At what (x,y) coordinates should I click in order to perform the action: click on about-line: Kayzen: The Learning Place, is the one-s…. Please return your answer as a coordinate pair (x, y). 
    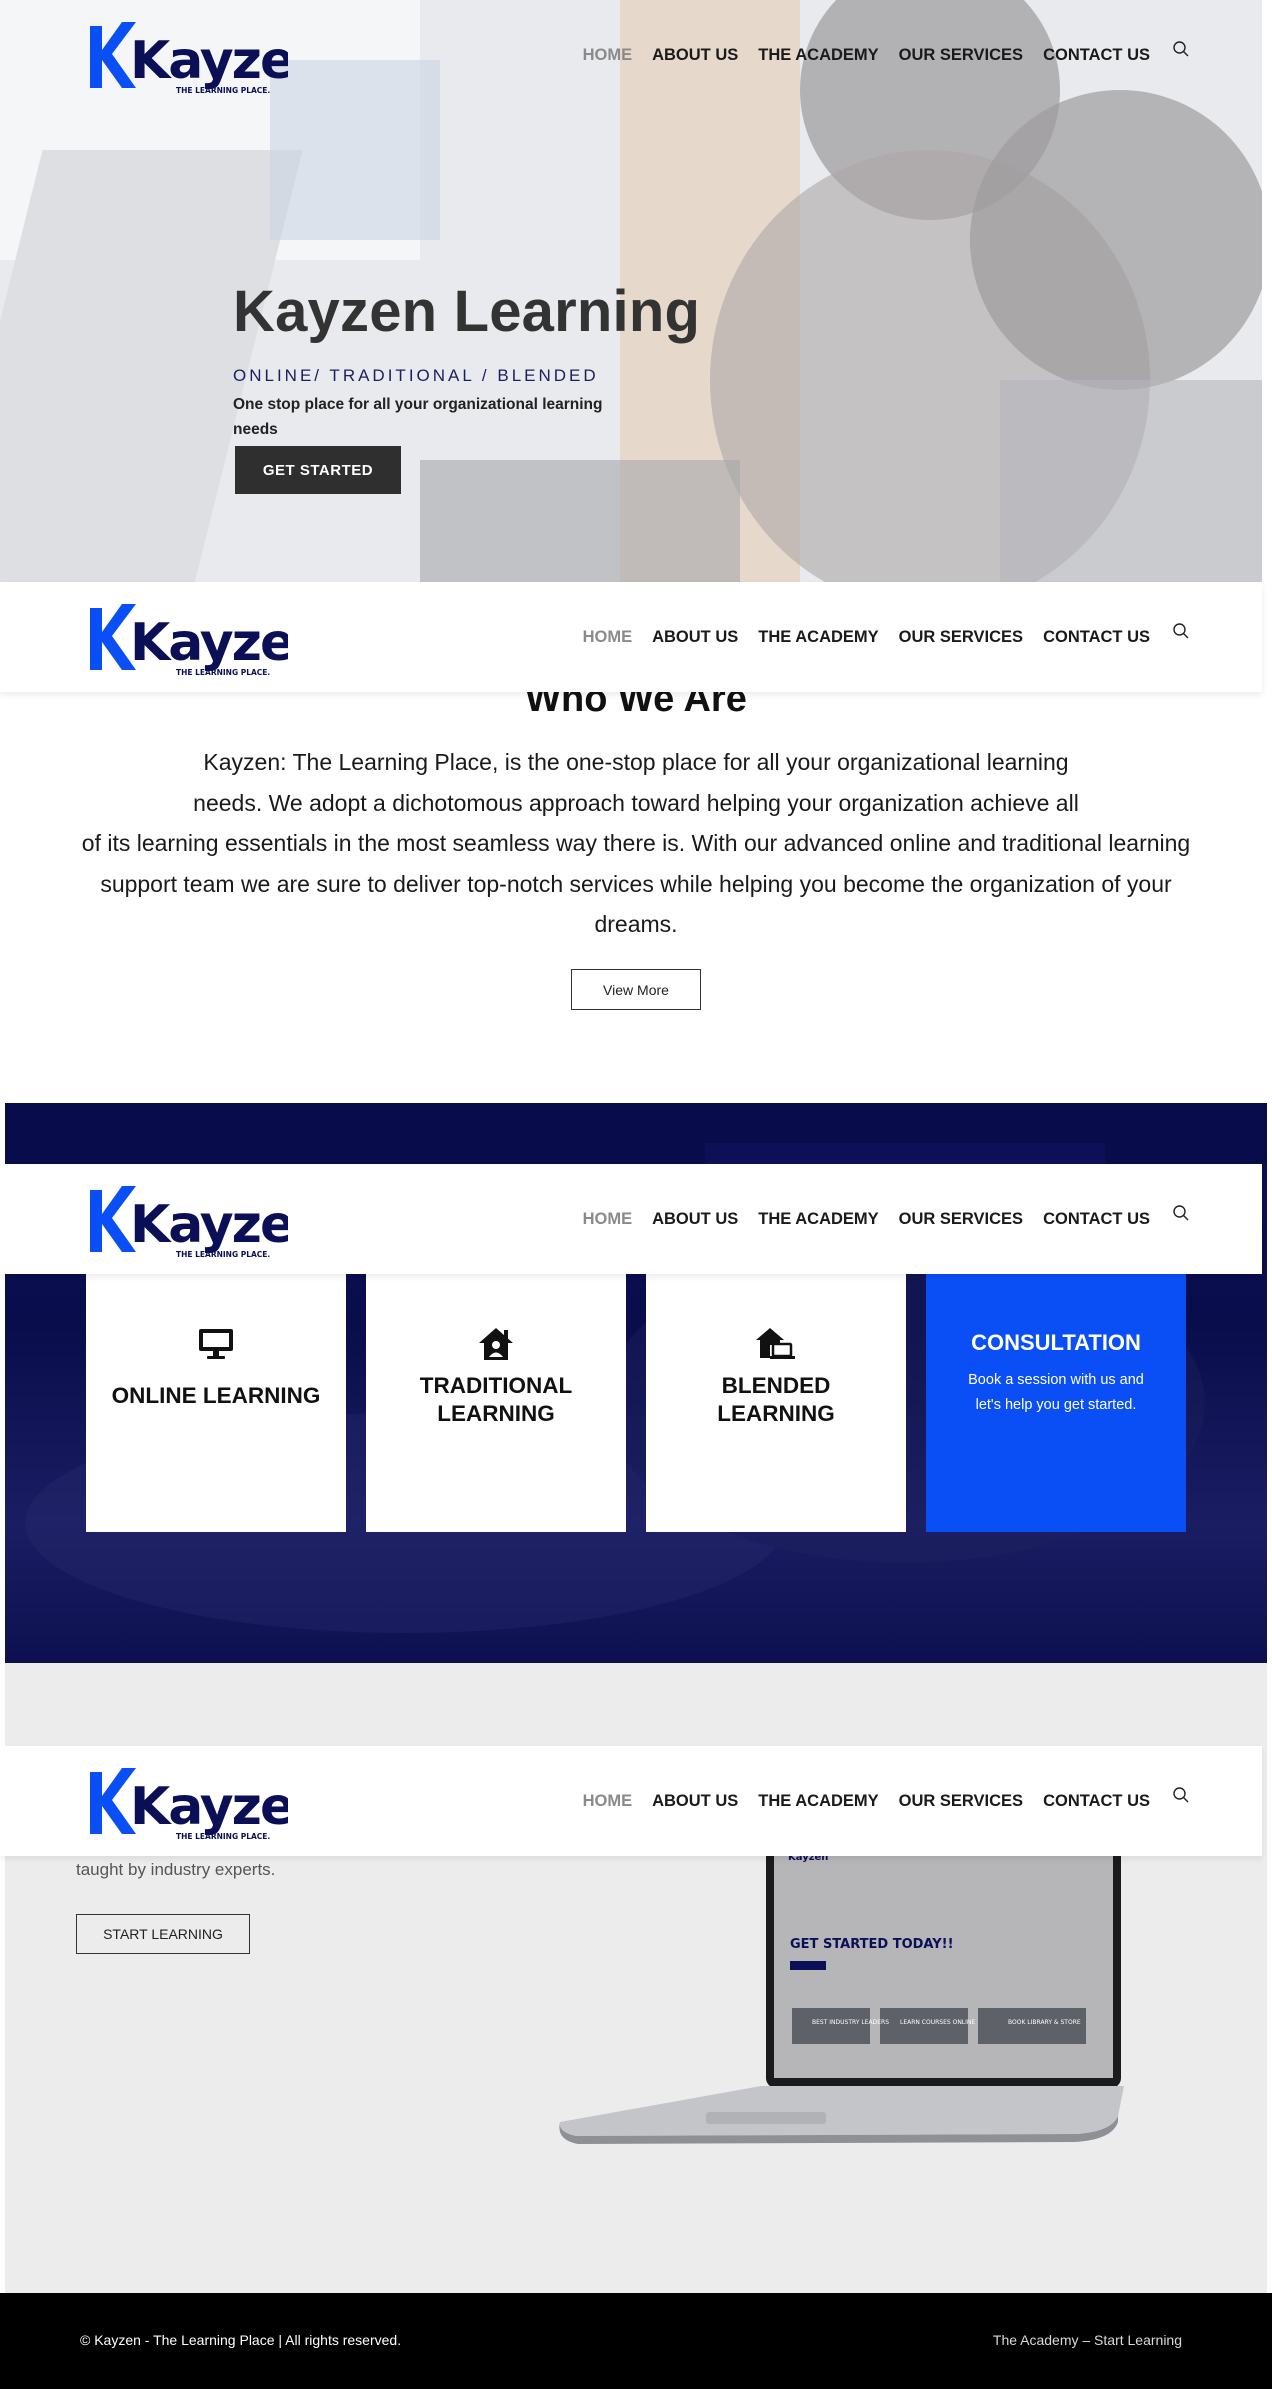
    Looking at the image, I should click on (636, 762).